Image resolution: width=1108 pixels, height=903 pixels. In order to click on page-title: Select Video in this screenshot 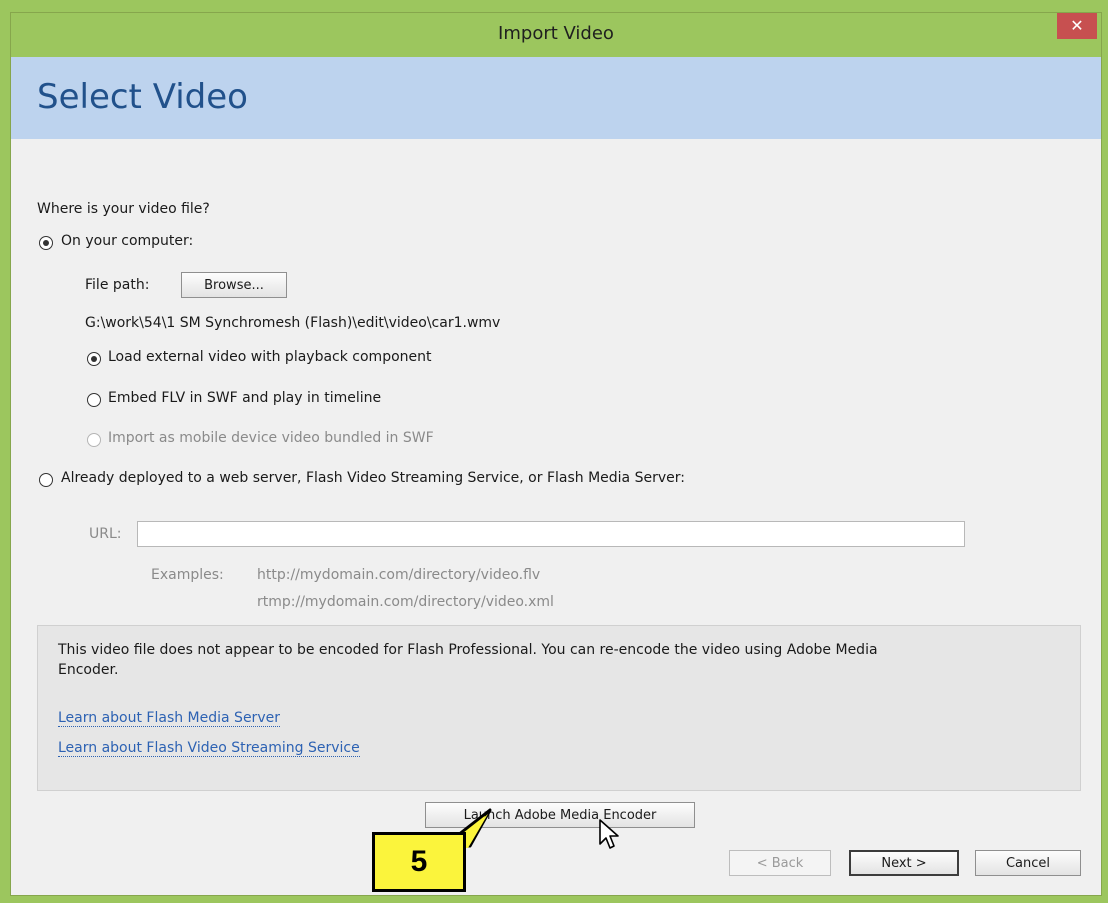, I will do `click(142, 97)`.